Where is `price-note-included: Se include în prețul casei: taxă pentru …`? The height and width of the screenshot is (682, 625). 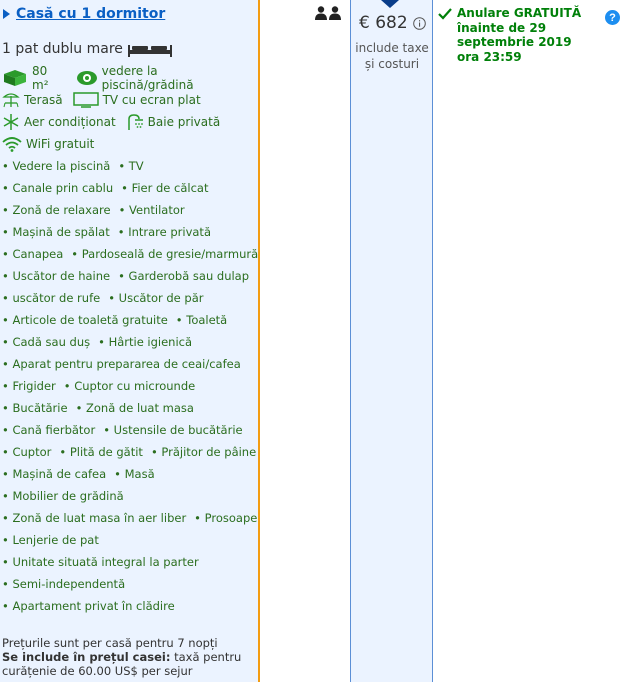
price-note-included: Se include în prețul casei: taxă pentru … is located at coordinates (127, 664).